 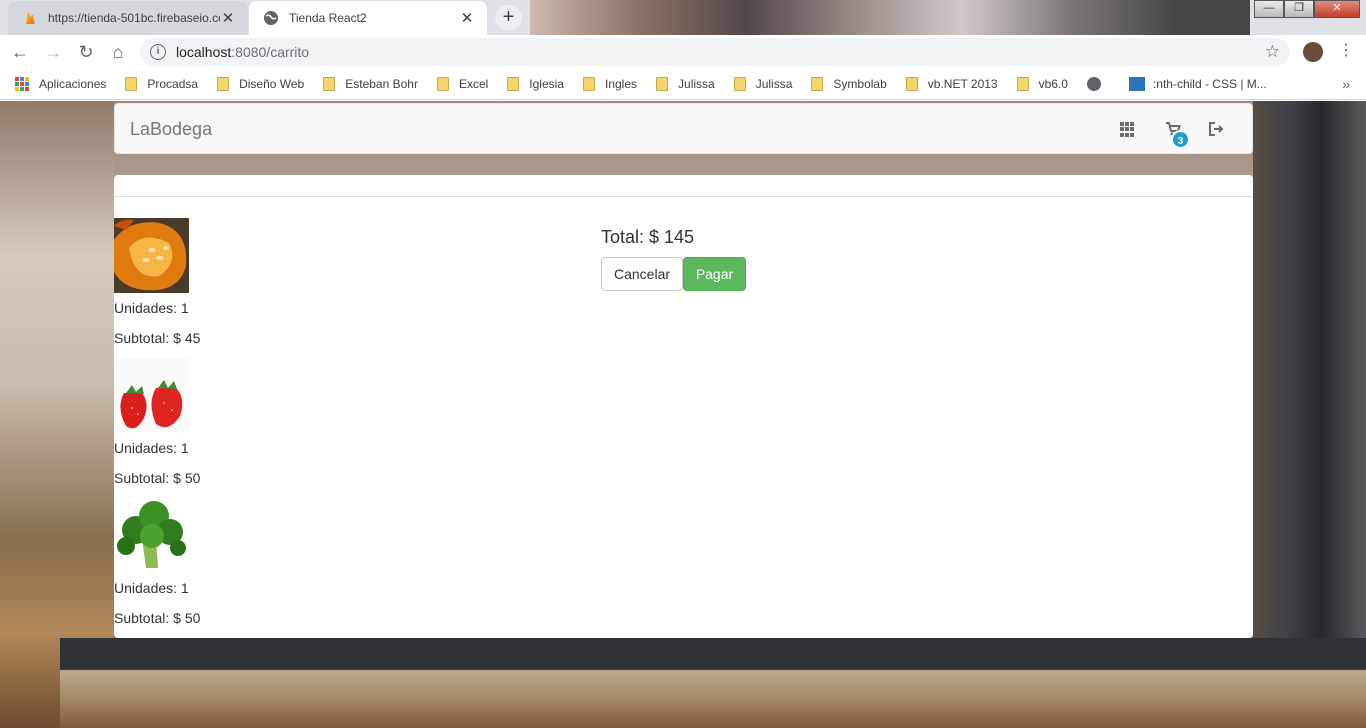 What do you see at coordinates (272, 84) in the screenshot?
I see `bookmark-label: Diseño Web` at bounding box center [272, 84].